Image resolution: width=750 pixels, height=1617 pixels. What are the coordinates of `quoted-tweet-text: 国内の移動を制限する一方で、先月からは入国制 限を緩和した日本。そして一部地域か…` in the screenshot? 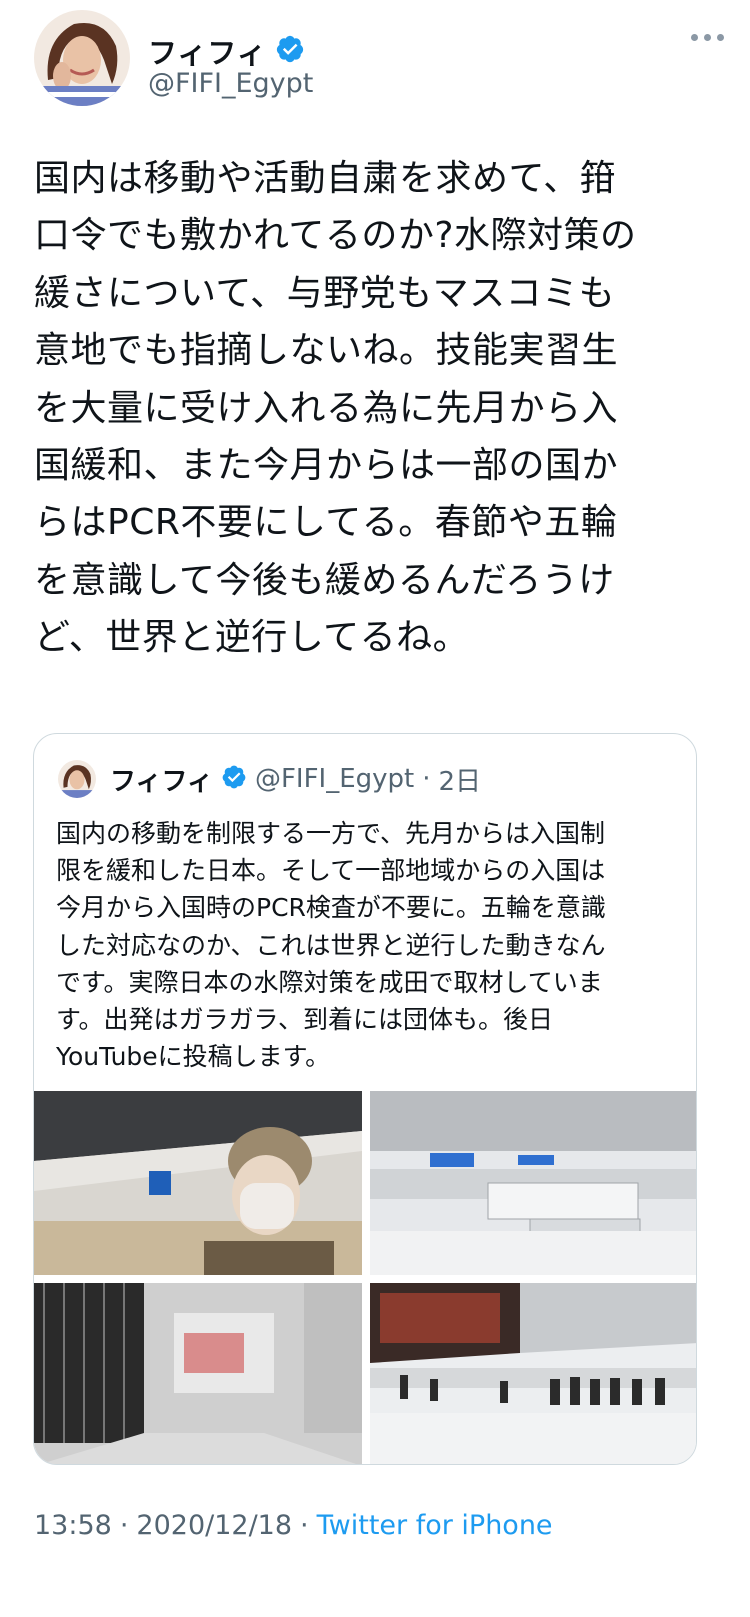 It's located at (371, 945).